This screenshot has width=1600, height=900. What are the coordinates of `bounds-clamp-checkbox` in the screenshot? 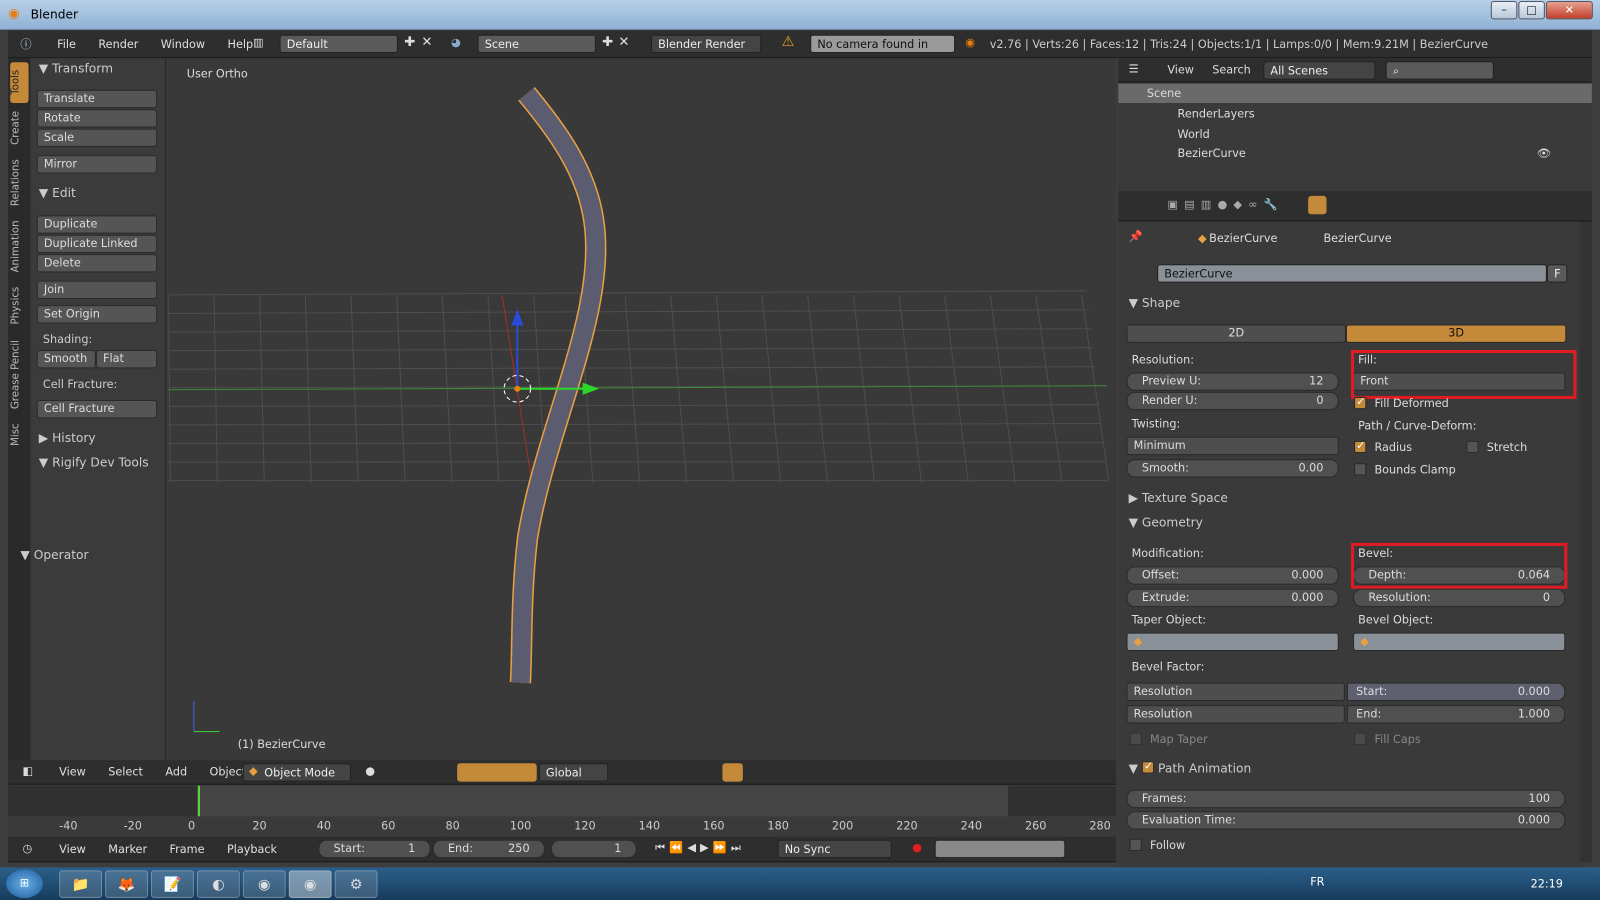 It's located at (1360, 469).